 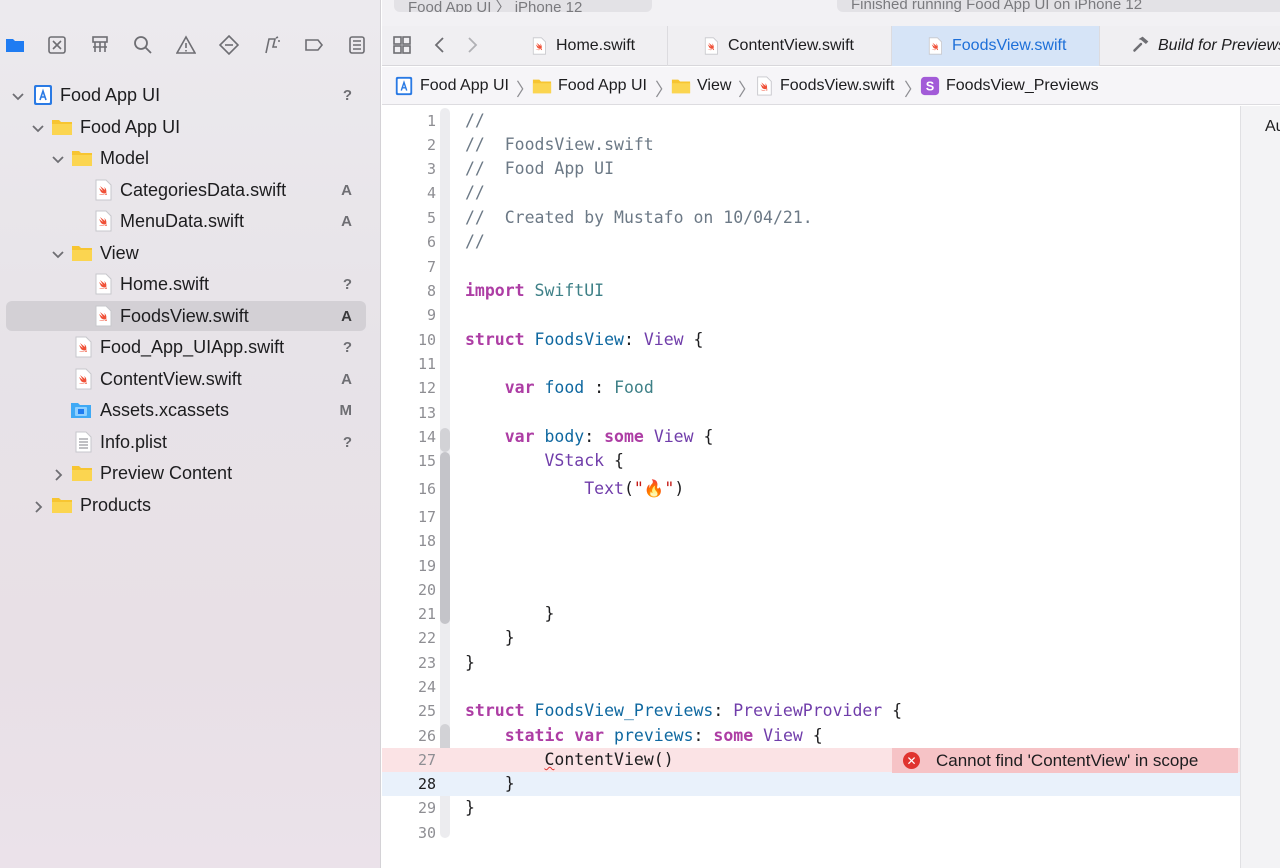 I want to click on source-control-icon, so click(x=57, y=45).